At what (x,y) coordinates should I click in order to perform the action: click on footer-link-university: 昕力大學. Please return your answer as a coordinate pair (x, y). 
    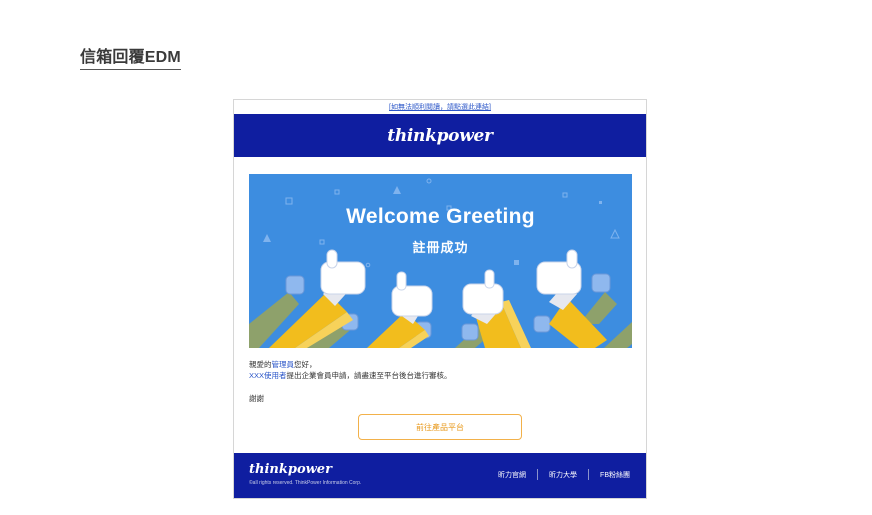
    Looking at the image, I should click on (563, 475).